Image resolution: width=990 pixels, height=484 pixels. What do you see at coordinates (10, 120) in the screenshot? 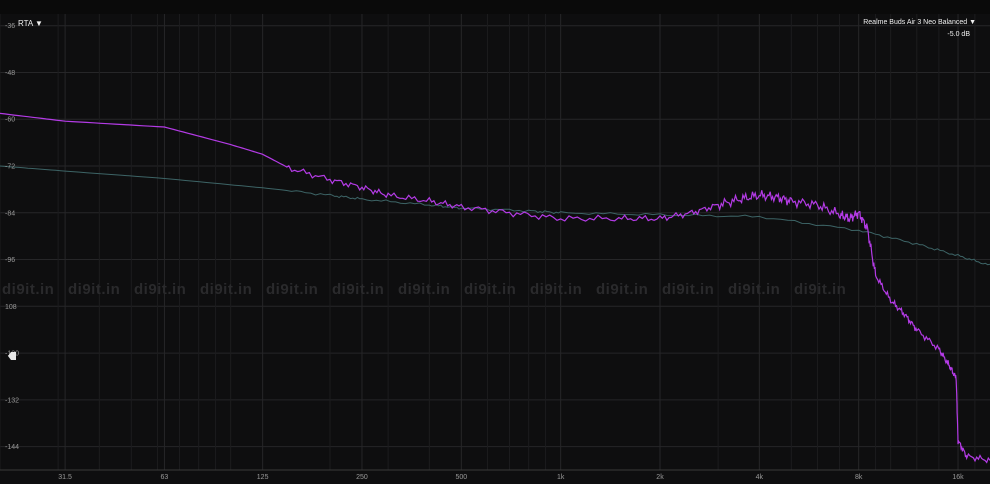
I see `y-tick-label: -60` at bounding box center [10, 120].